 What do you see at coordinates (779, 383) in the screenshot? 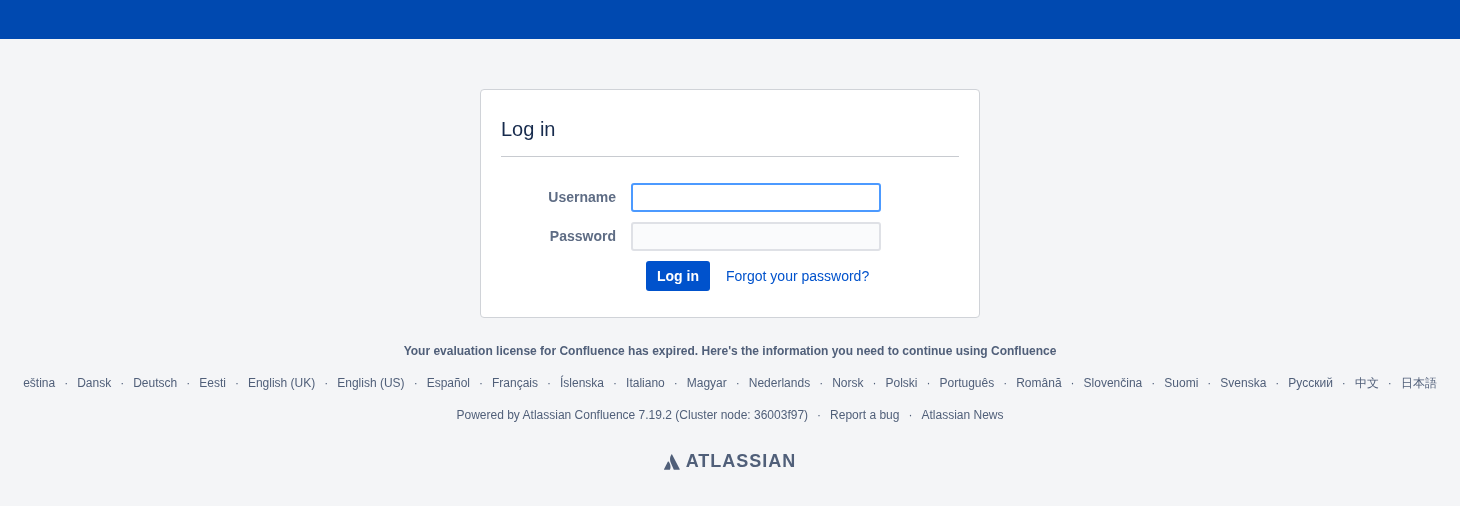
I see `language-link: Nederlands` at bounding box center [779, 383].